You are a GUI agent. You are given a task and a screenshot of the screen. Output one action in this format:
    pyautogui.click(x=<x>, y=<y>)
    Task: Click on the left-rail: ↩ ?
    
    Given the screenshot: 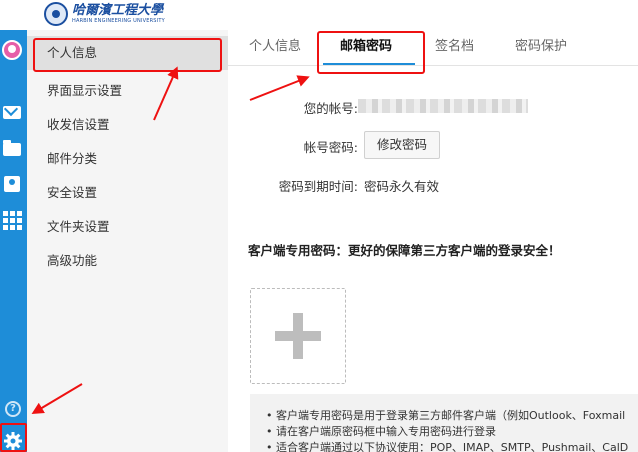 What is the action you would take?
    pyautogui.click(x=13, y=226)
    